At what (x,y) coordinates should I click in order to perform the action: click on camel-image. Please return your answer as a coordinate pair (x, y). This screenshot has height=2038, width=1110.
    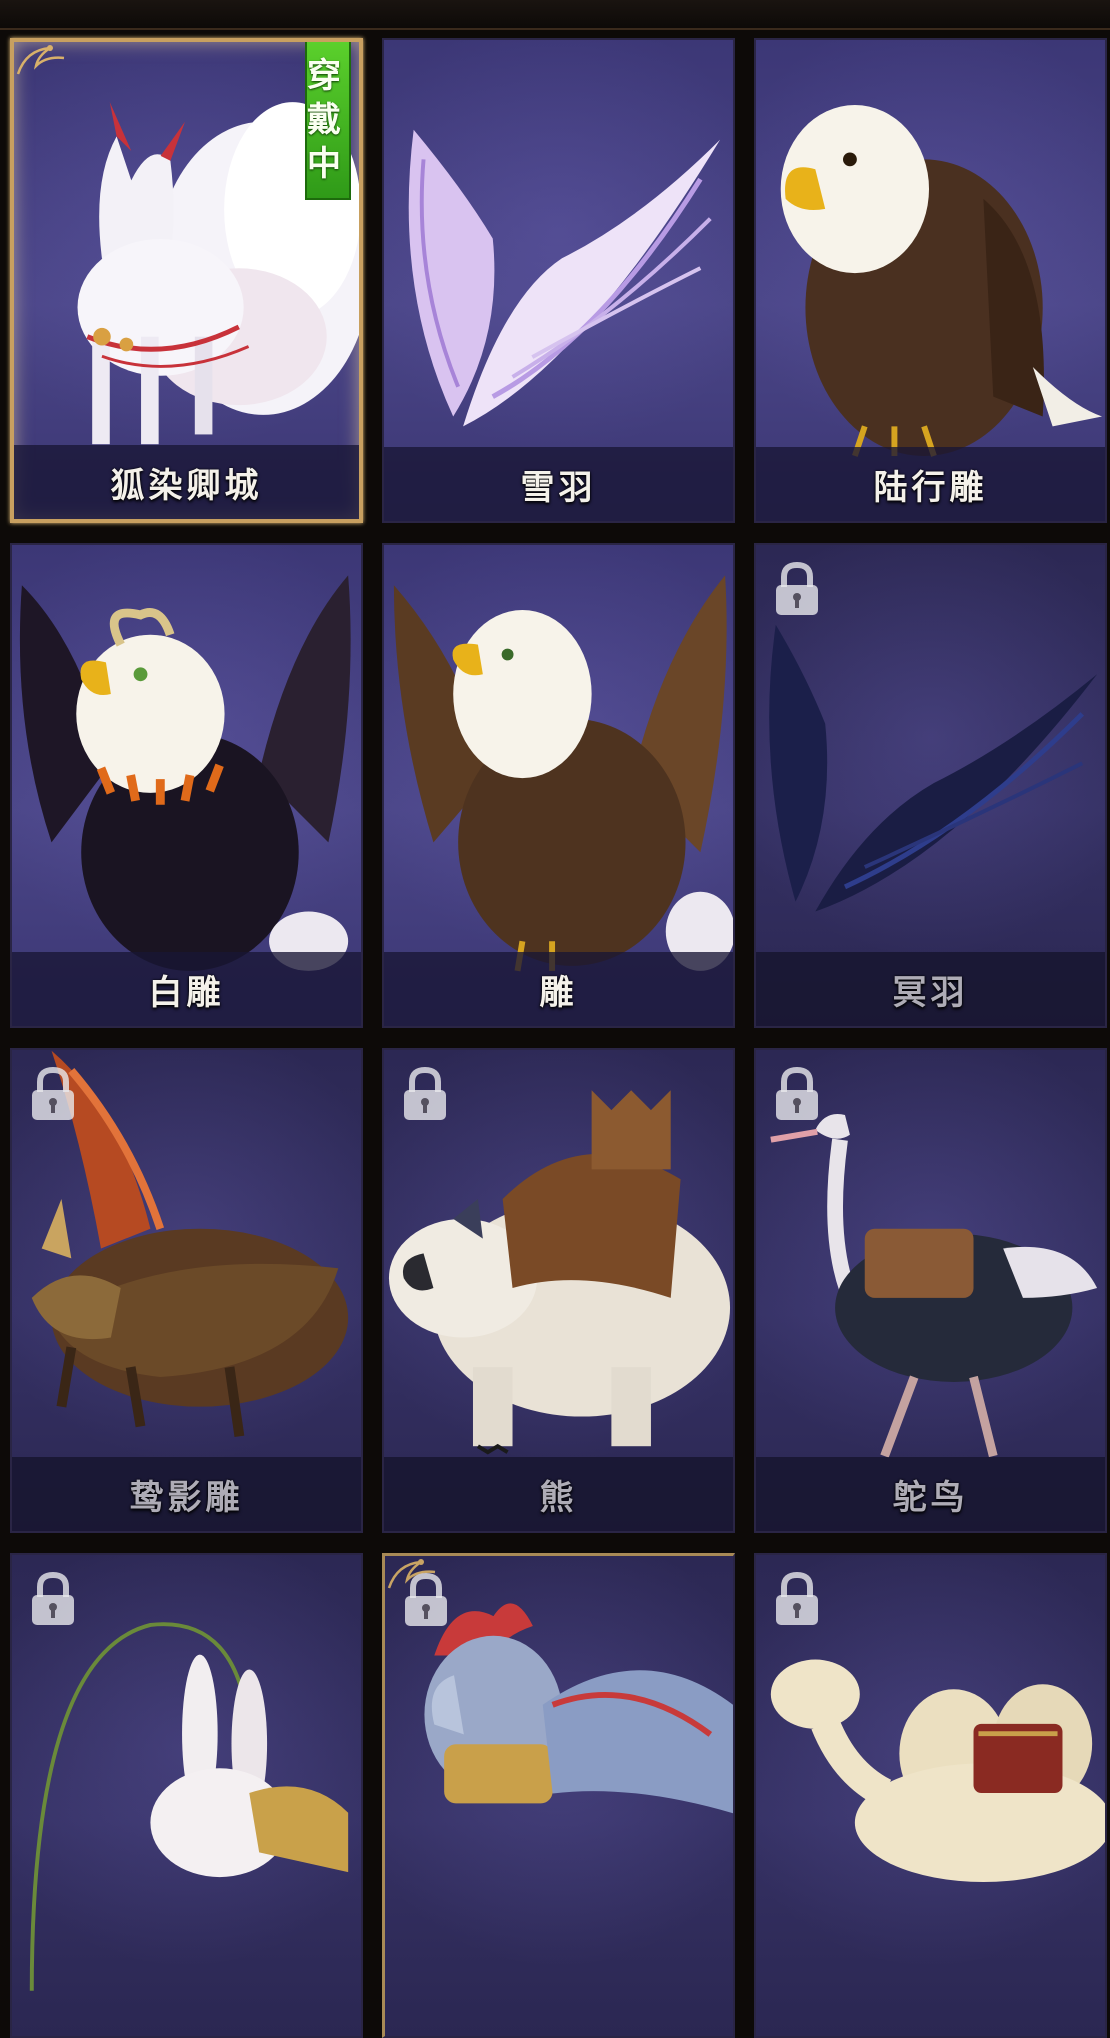
    Looking at the image, I should click on (937, 1770).